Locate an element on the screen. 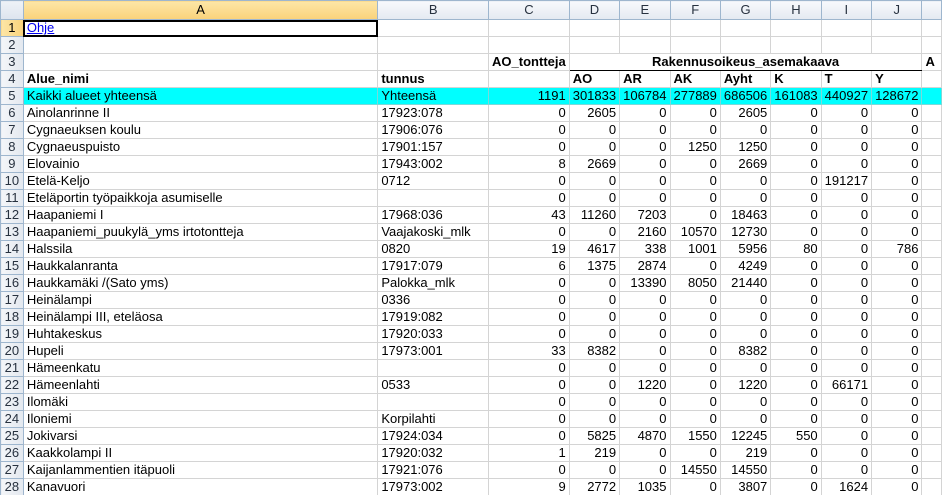 The image size is (942, 495). cell-a: Etelä-Keljo is located at coordinates (200, 181).